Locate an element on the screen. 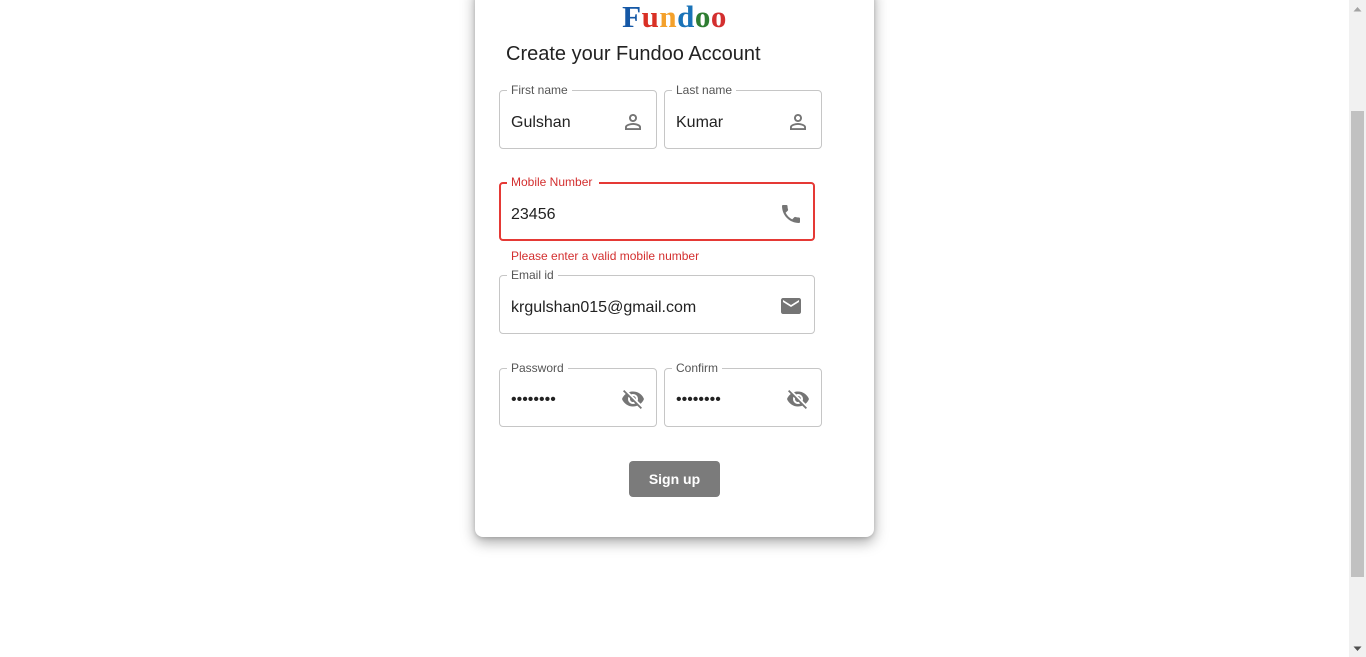 The height and width of the screenshot is (657, 1366). first-name-value: Gulshan is located at coordinates (541, 123).